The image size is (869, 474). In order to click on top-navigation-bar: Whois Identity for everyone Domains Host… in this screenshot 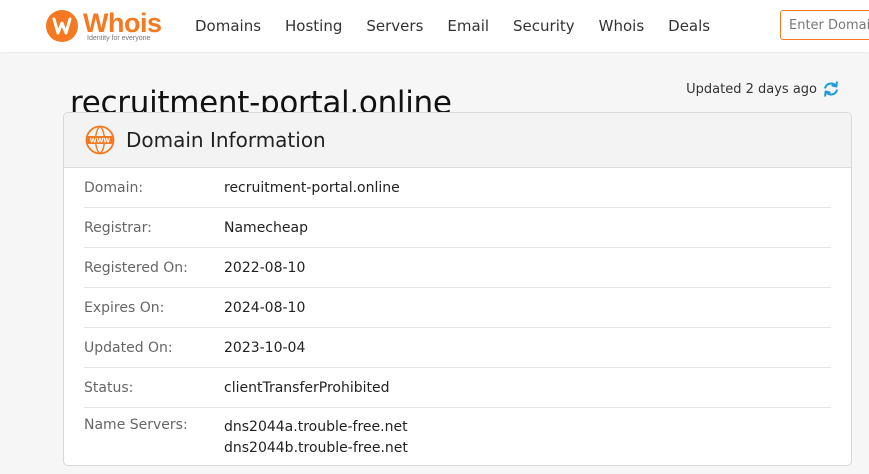, I will do `click(434, 26)`.